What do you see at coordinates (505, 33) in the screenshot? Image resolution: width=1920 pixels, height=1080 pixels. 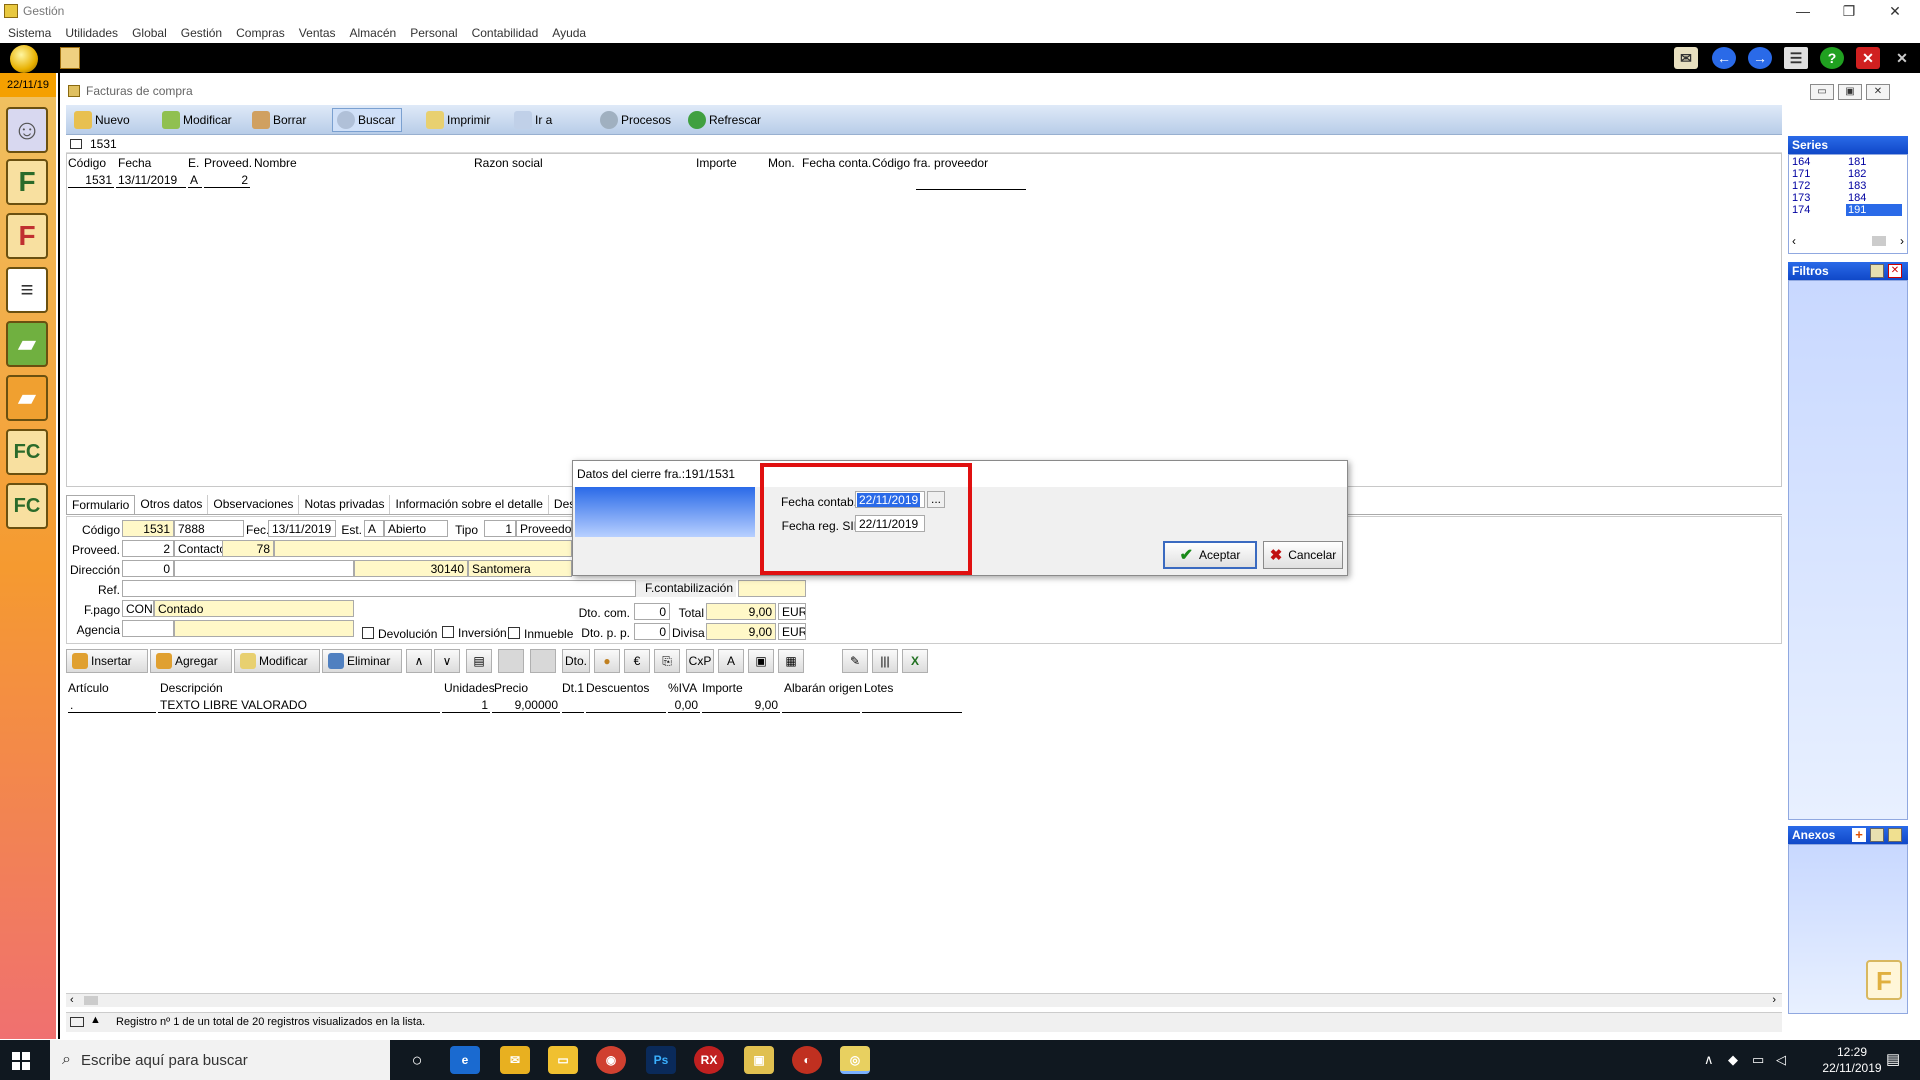 I see `menu-contabilidad: Contabilidad` at bounding box center [505, 33].